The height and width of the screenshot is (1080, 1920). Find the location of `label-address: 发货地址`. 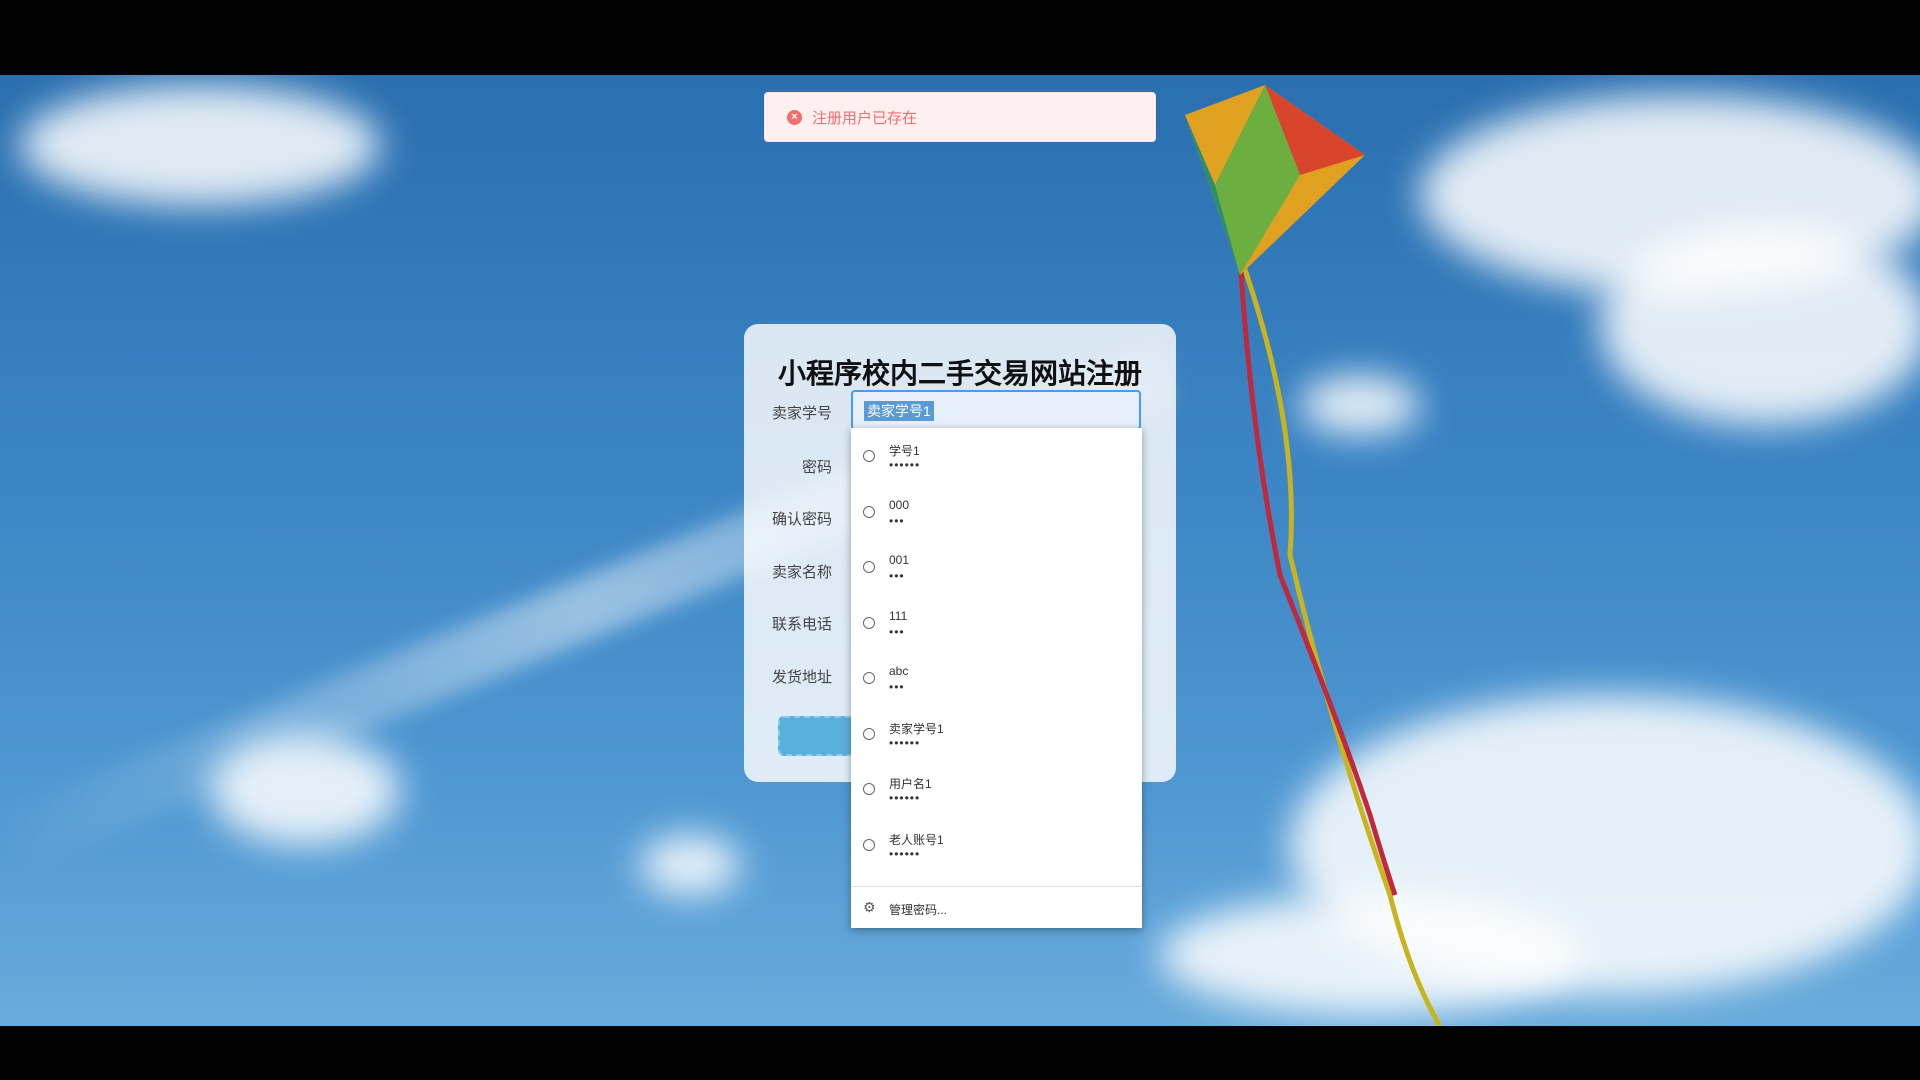

label-address: 发货地址 is located at coordinates (801, 677).